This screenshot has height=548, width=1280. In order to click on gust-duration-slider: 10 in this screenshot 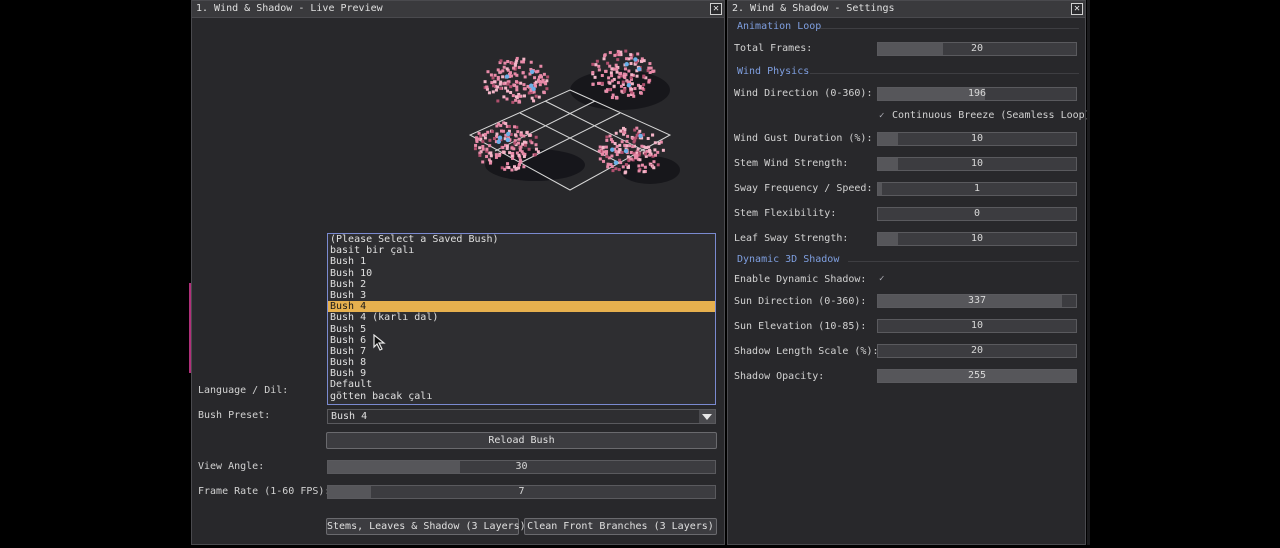, I will do `click(977, 139)`.